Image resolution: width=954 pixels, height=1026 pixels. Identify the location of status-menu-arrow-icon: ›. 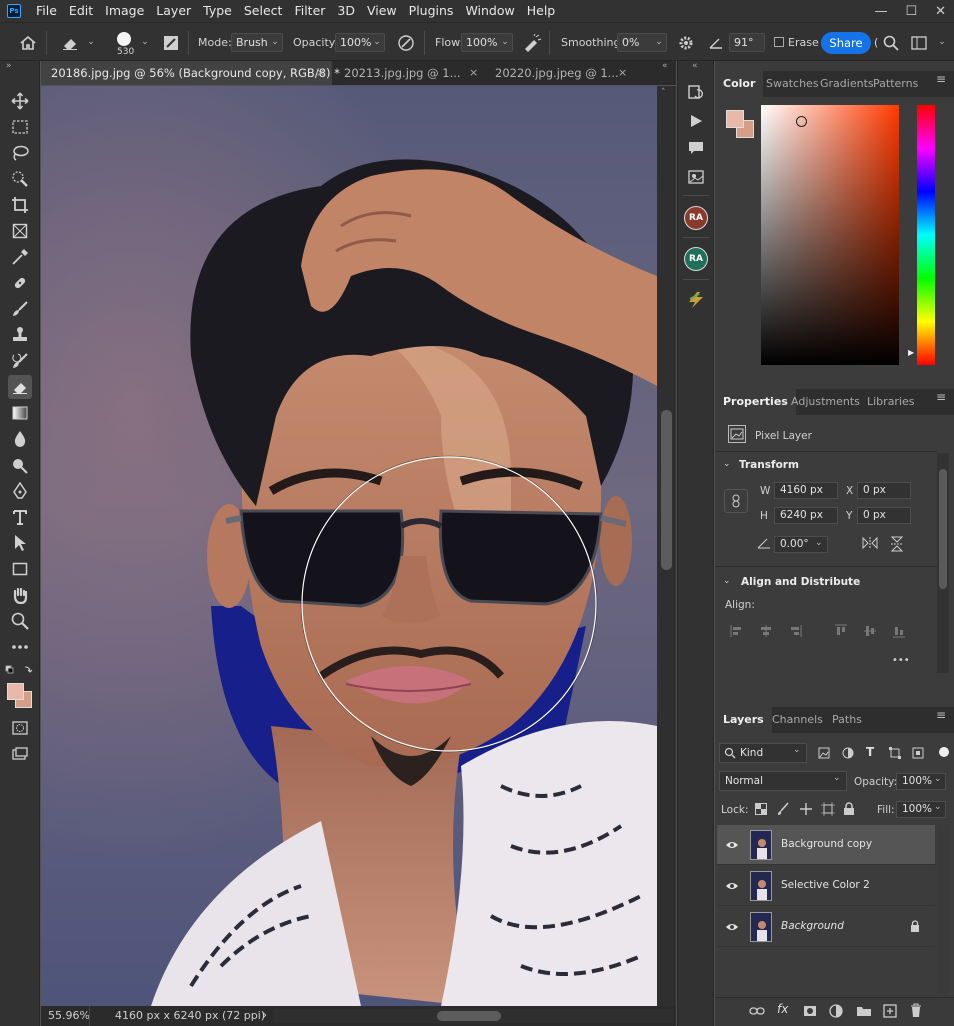
(264, 1015).